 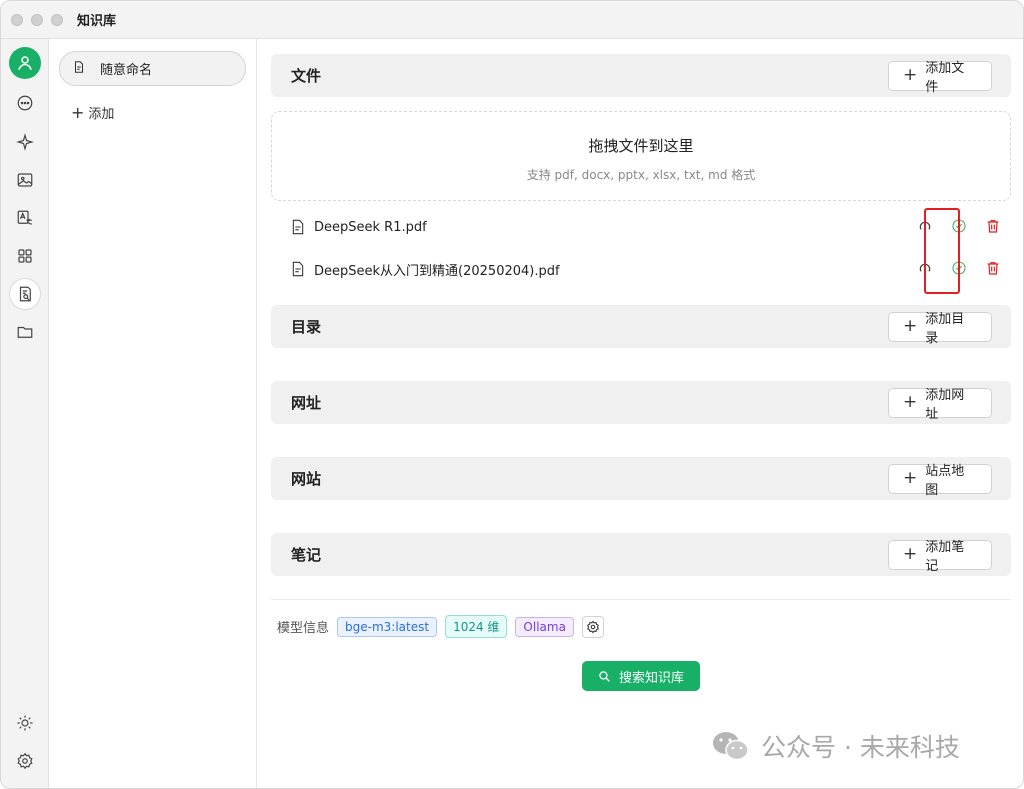 What do you see at coordinates (17, 19) in the screenshot?
I see `close-window-button` at bounding box center [17, 19].